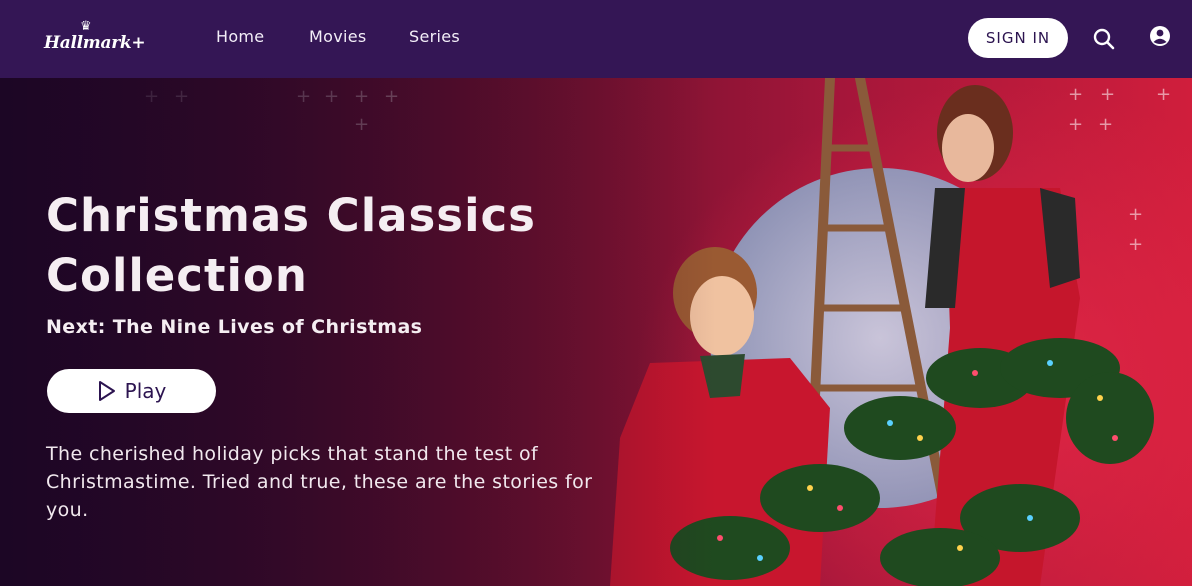 This screenshot has width=1192, height=586. Describe the element at coordinates (234, 327) in the screenshot. I see `hero-next-episode: Next: The Nine Lives of Christmas` at that location.